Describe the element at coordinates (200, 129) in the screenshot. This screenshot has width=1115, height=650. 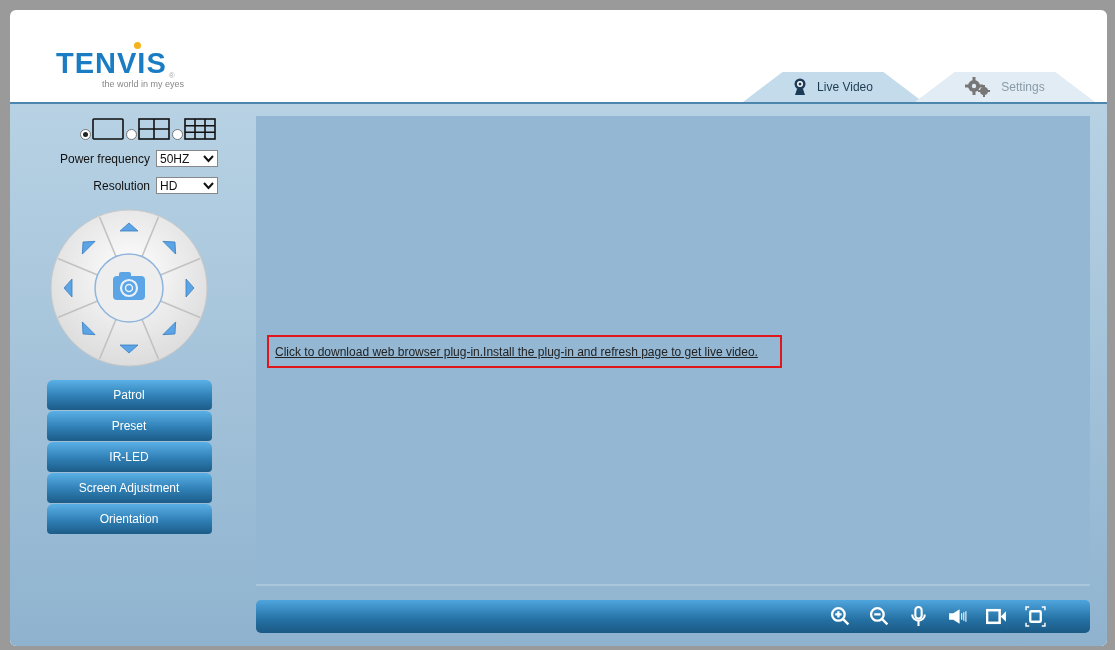
I see `nine-view-icon` at that location.